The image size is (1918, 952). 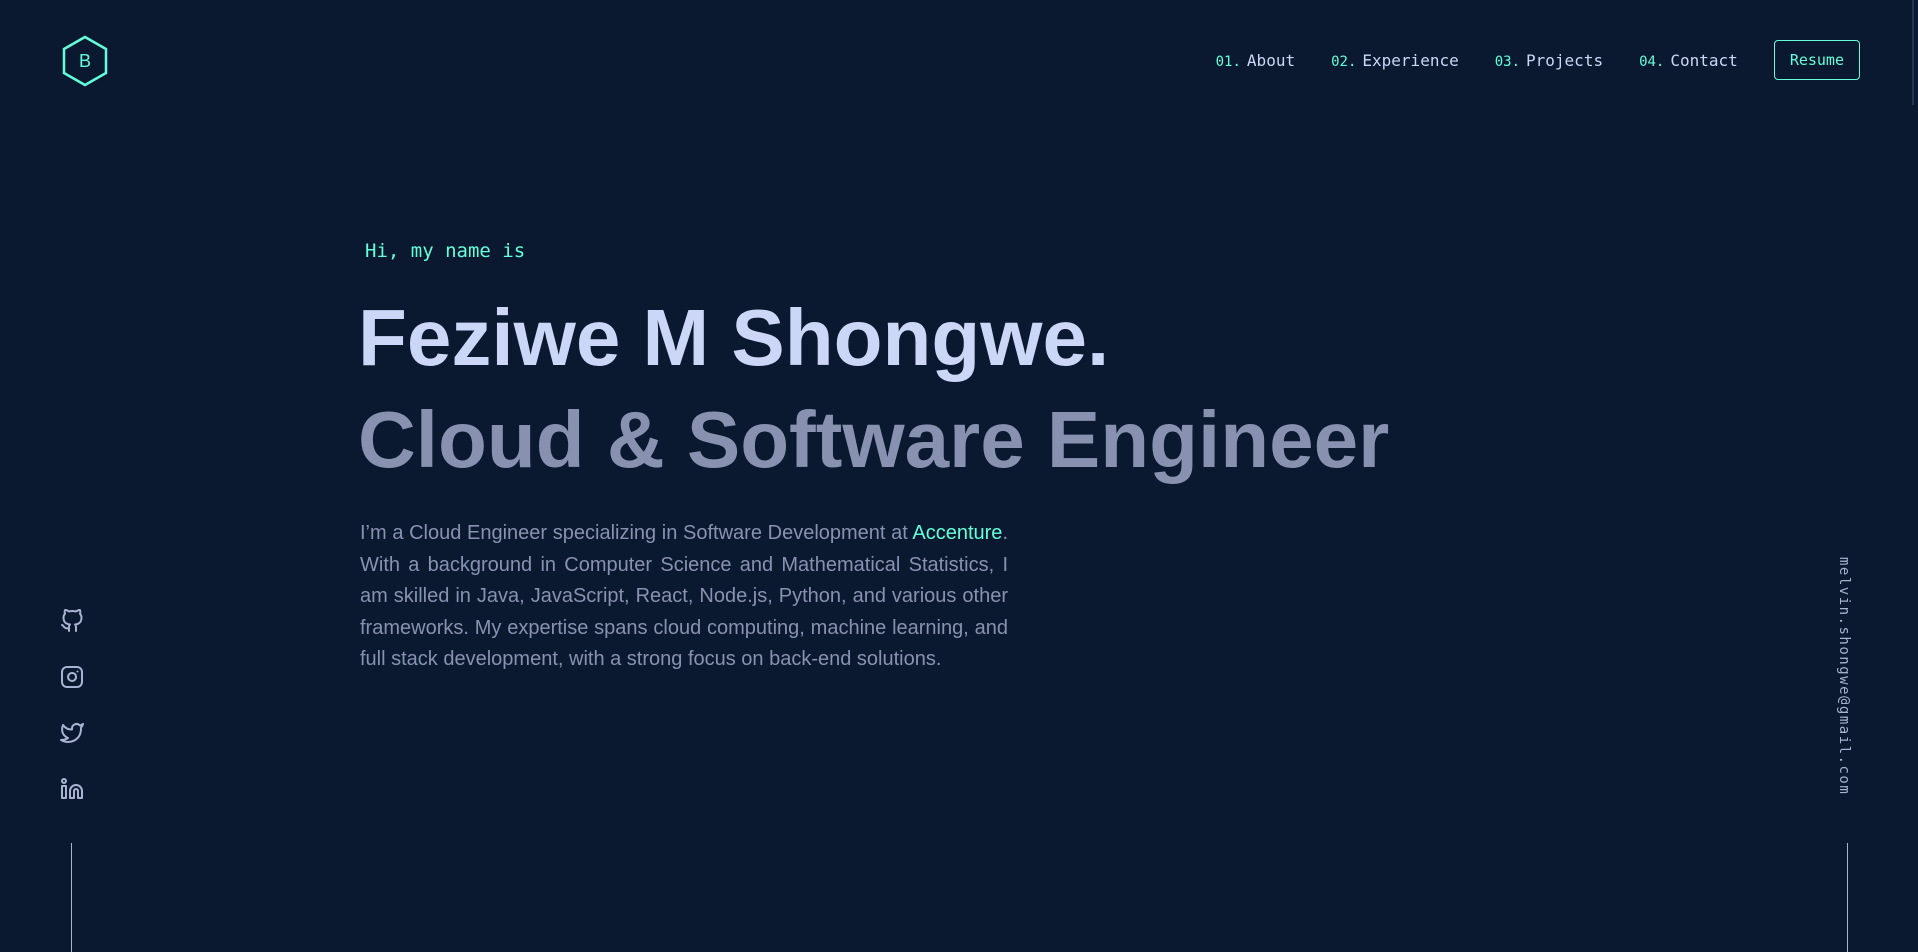 I want to click on logo: B, so click(x=85, y=61).